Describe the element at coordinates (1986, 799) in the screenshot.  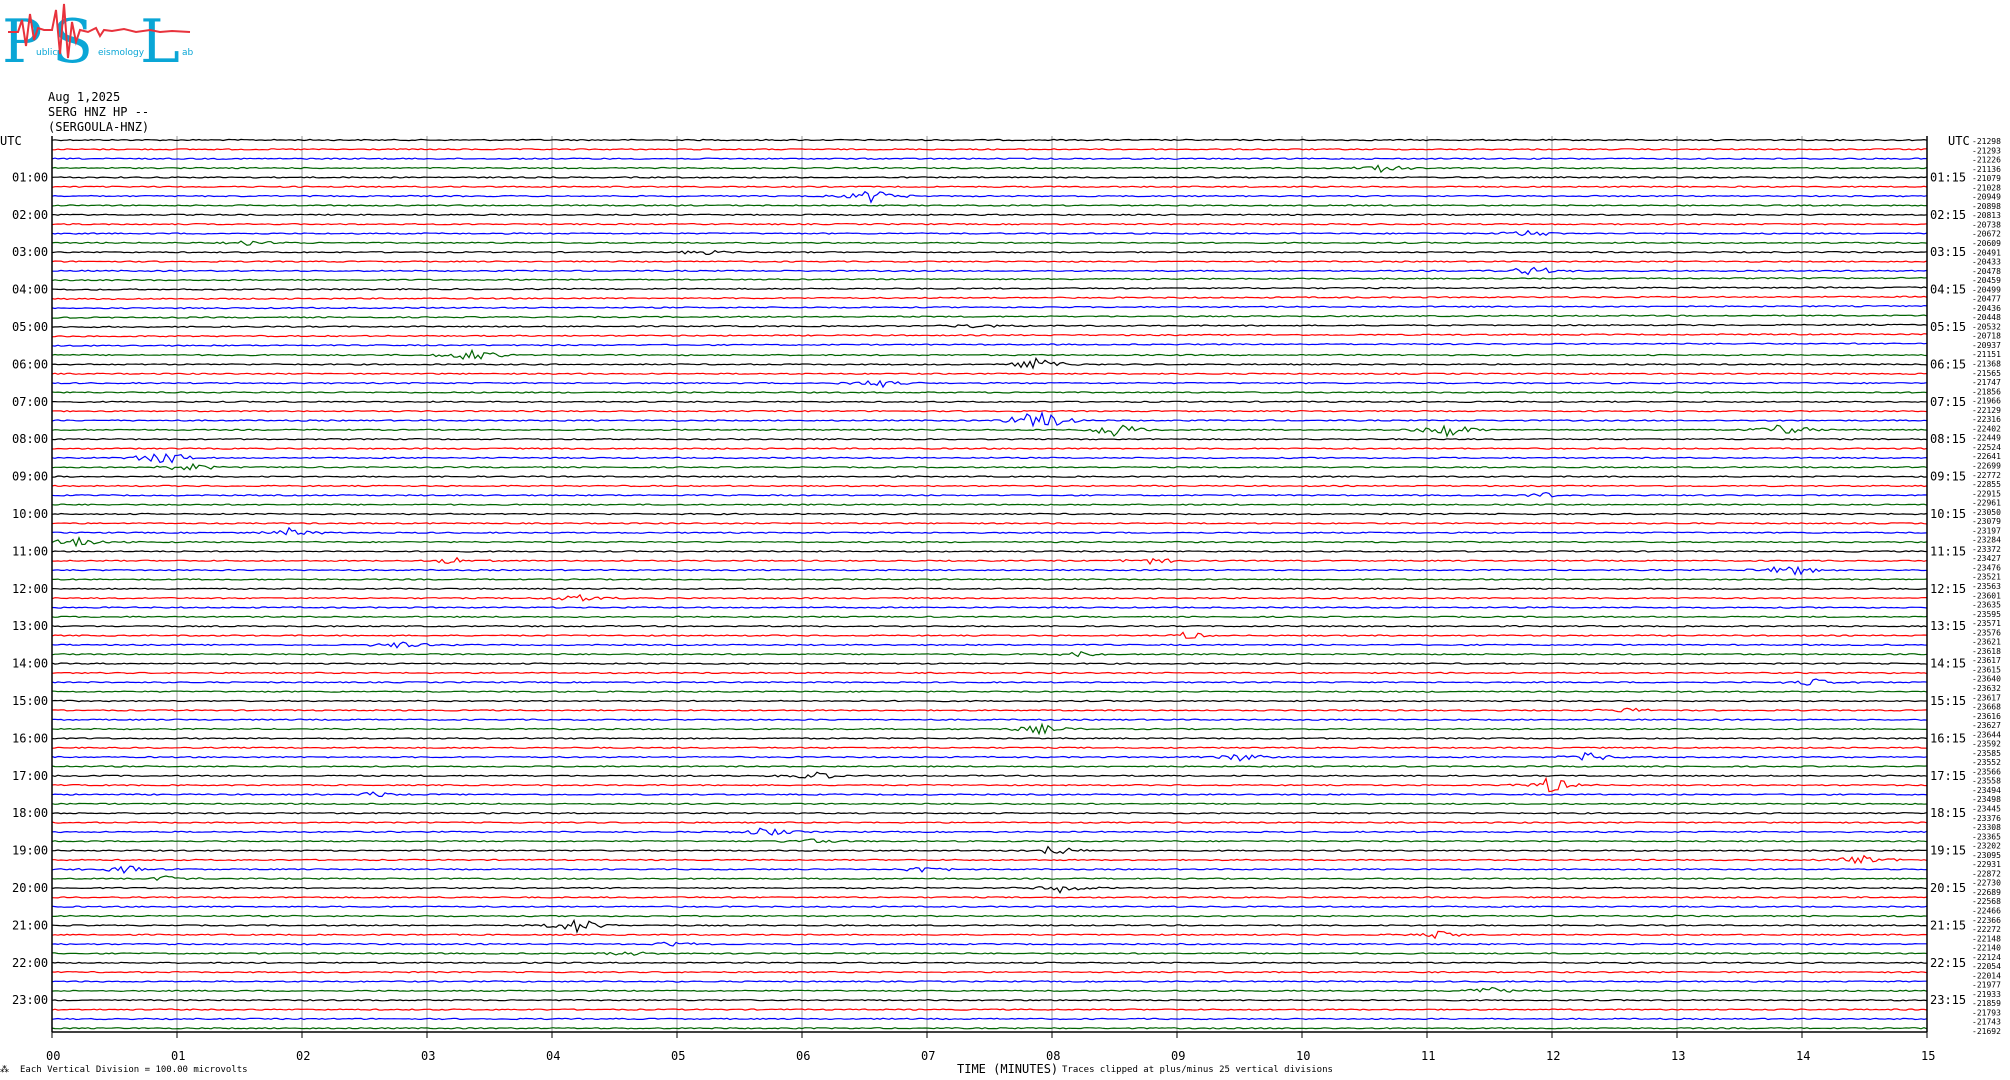
I see `right-offset-label-71: -23498` at that location.